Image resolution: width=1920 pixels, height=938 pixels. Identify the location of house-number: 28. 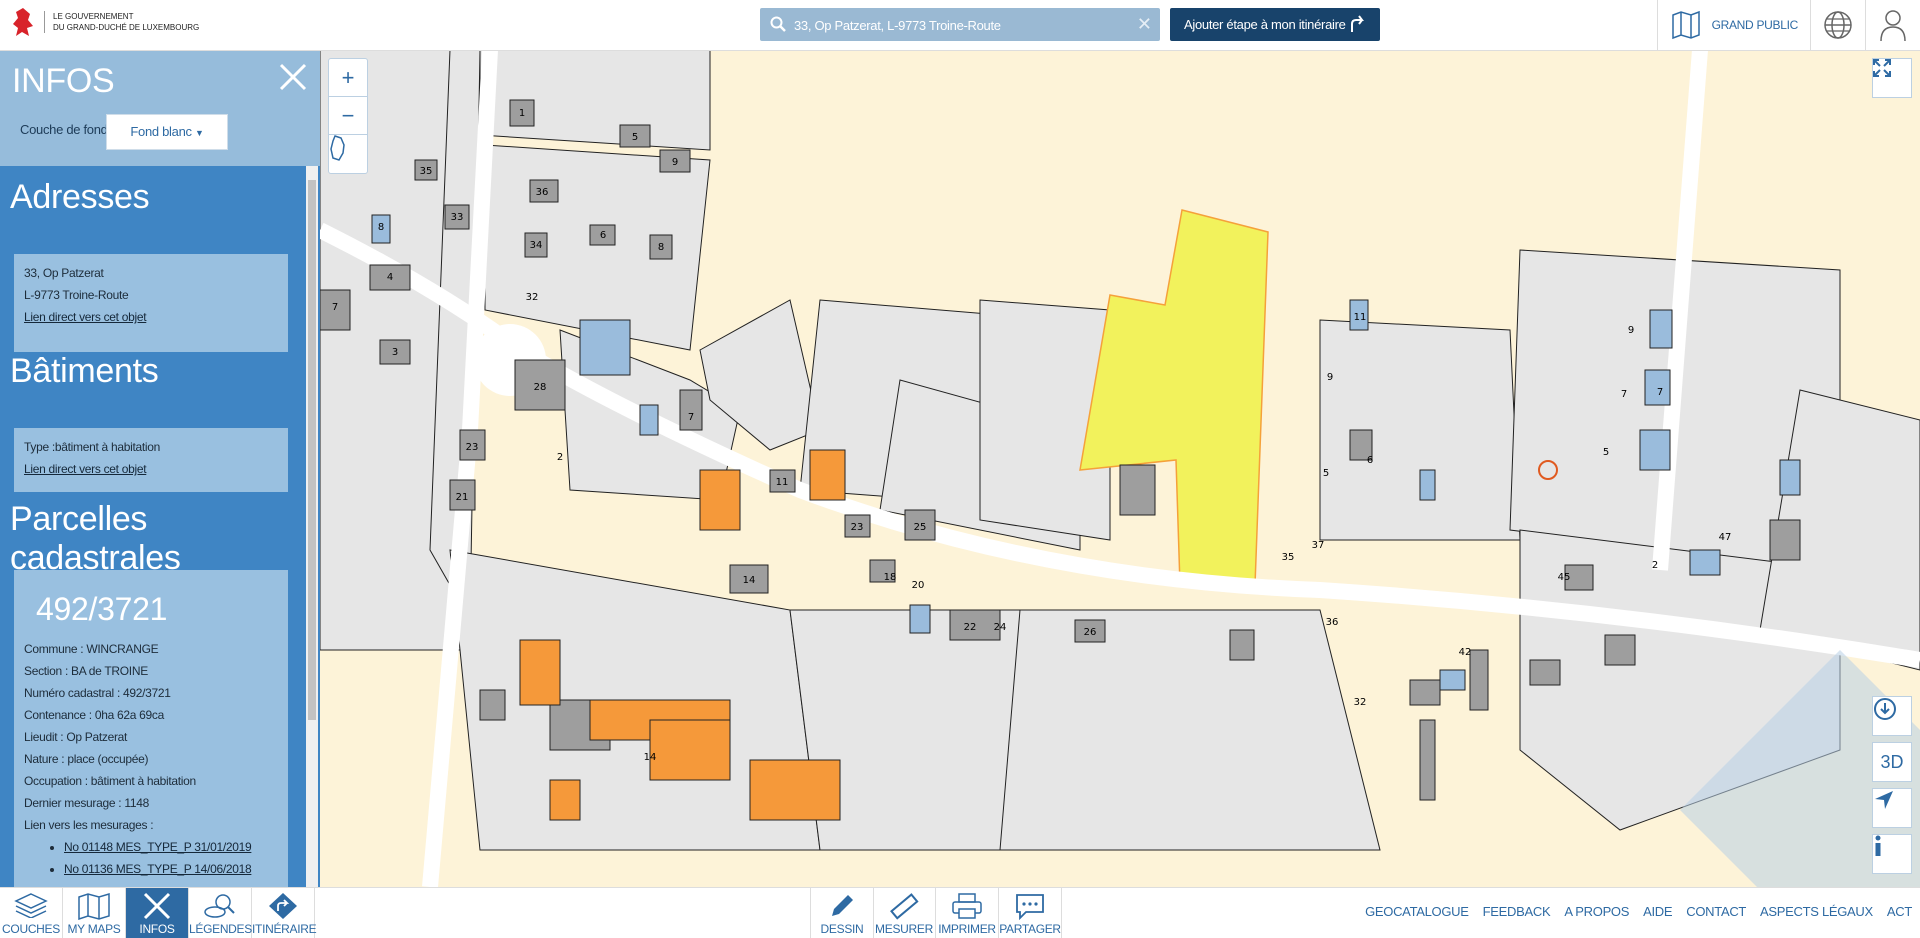
(540, 387).